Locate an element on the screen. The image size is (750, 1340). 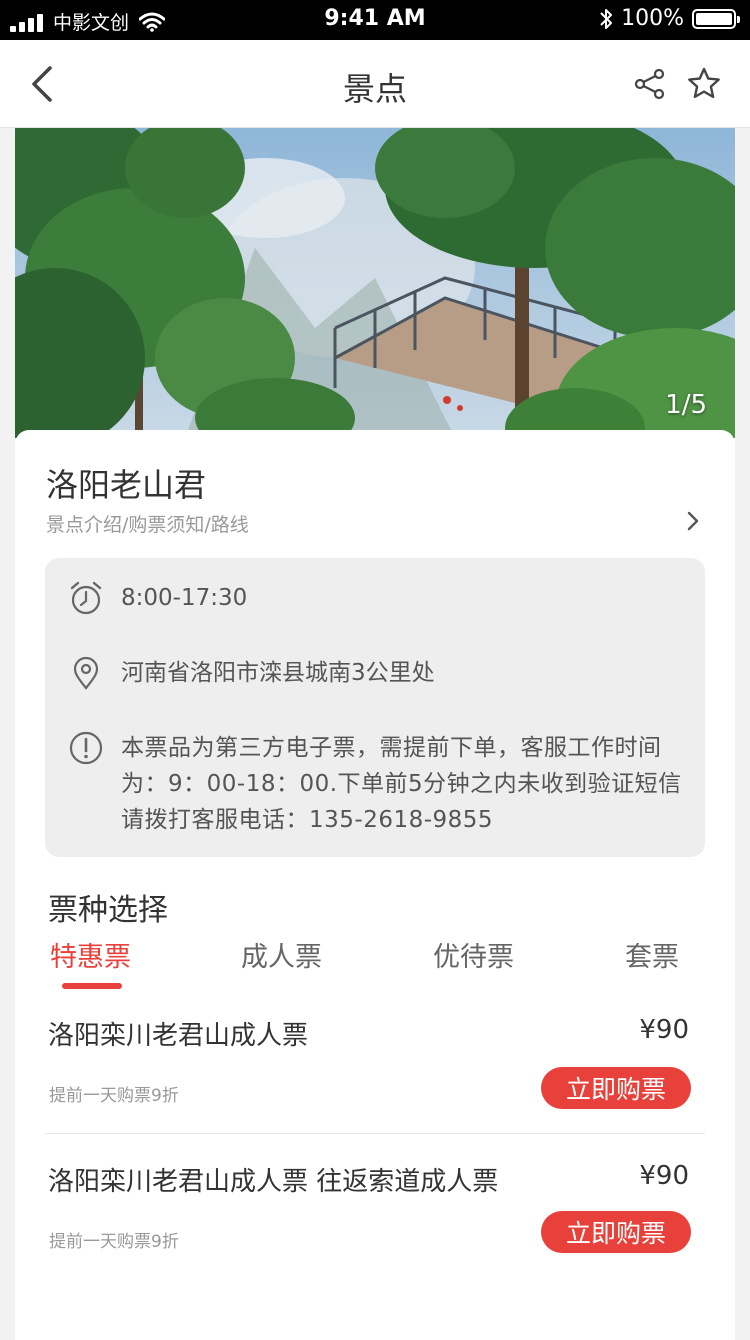
opening-hours: 8:00-17:30 is located at coordinates (184, 598).